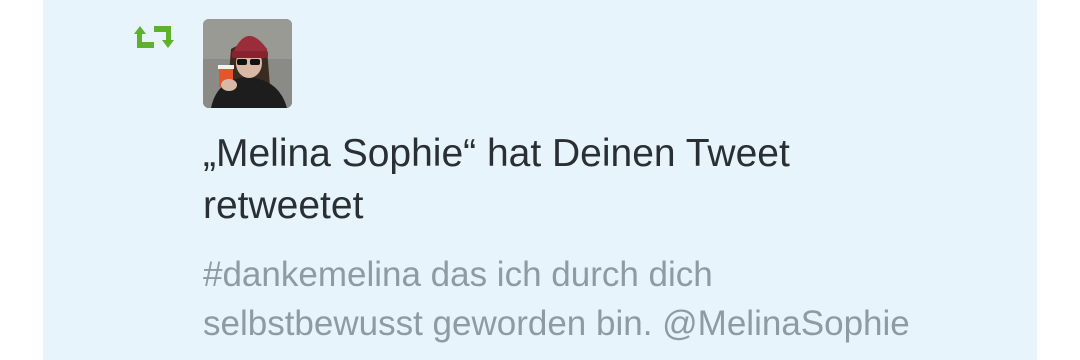 The height and width of the screenshot is (360, 1080). I want to click on headline-line-2: retweetet, so click(283, 205).